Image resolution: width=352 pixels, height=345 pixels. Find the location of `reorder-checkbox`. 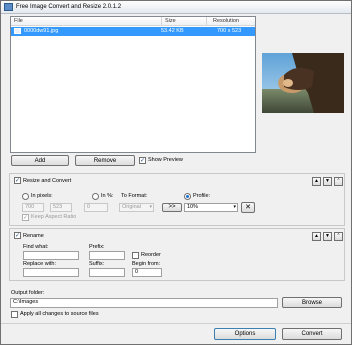

reorder-checkbox is located at coordinates (135, 255).